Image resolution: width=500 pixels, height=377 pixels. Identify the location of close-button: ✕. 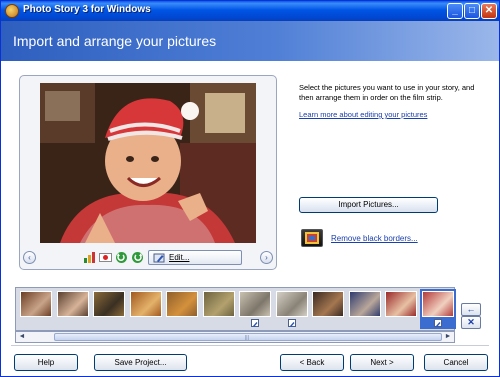
(489, 11).